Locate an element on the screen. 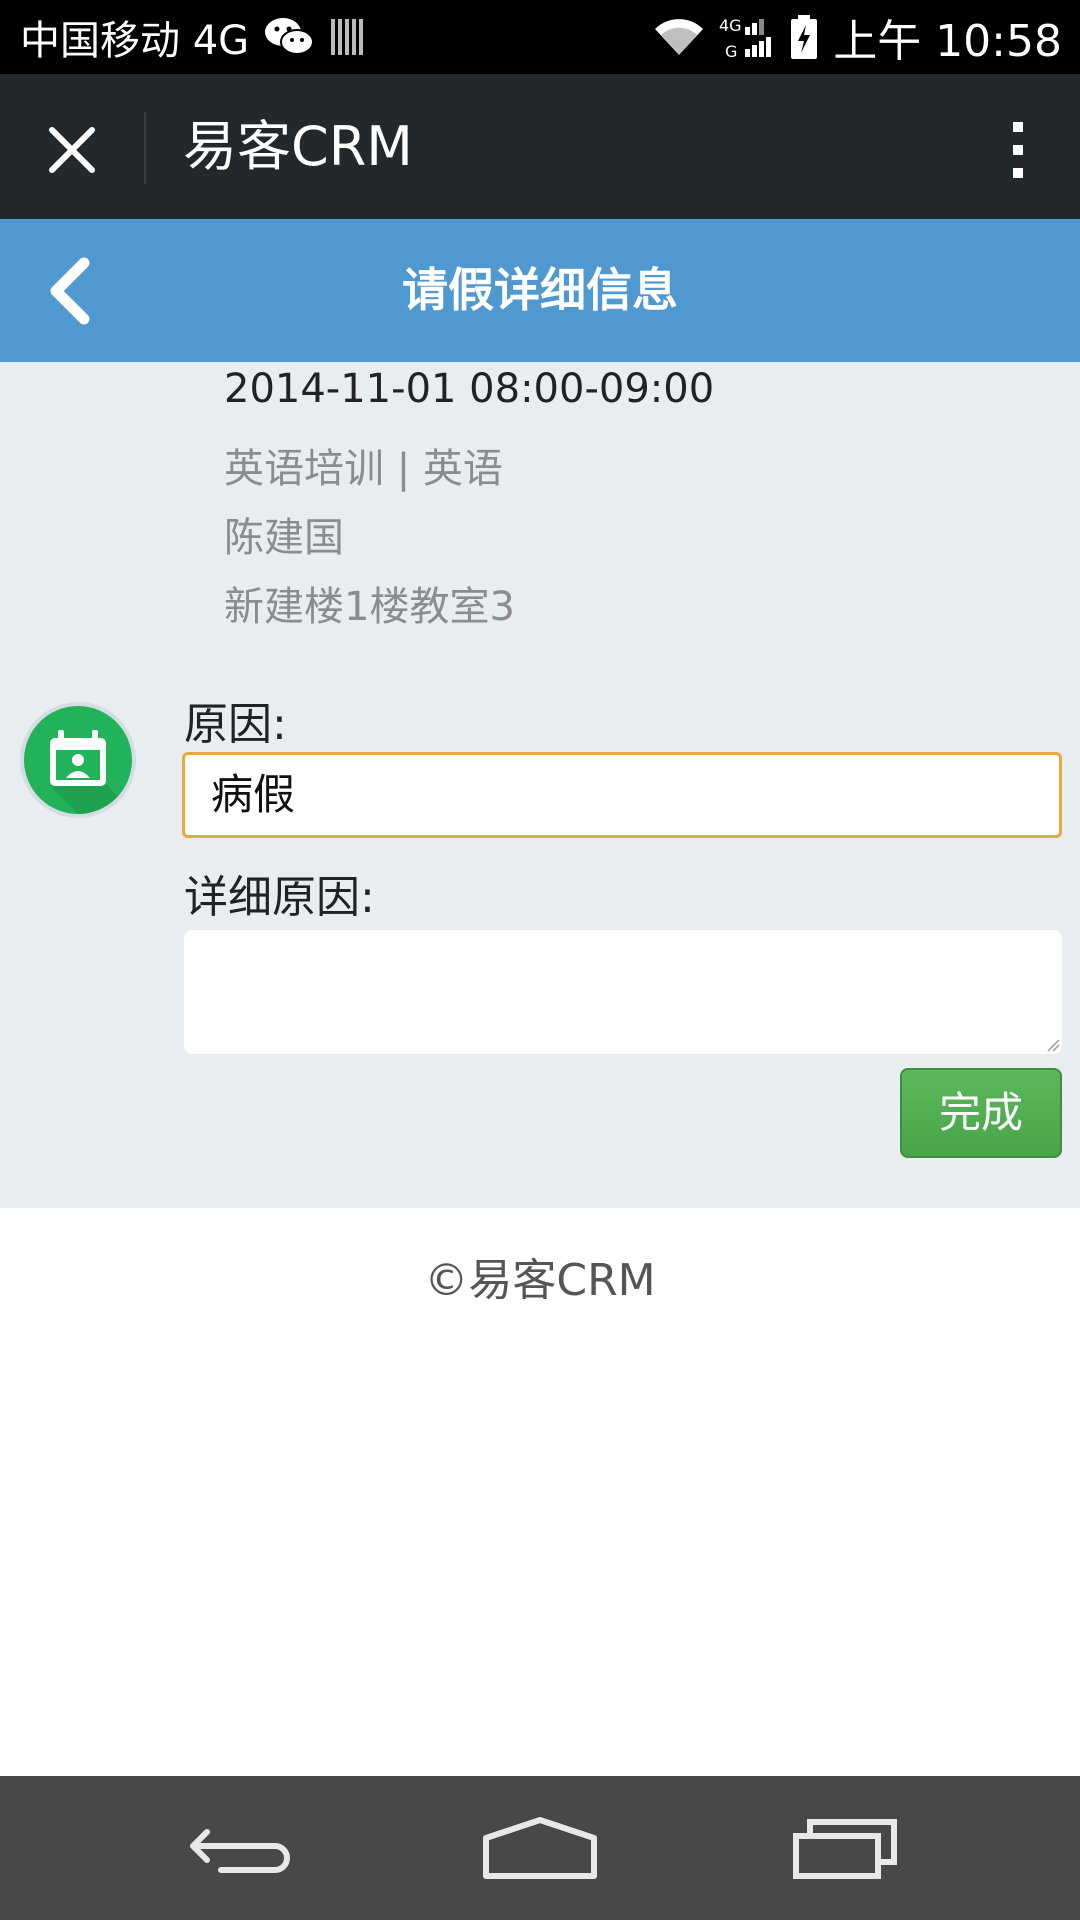  page-header: 请假详细信息 is located at coordinates (540, 290).